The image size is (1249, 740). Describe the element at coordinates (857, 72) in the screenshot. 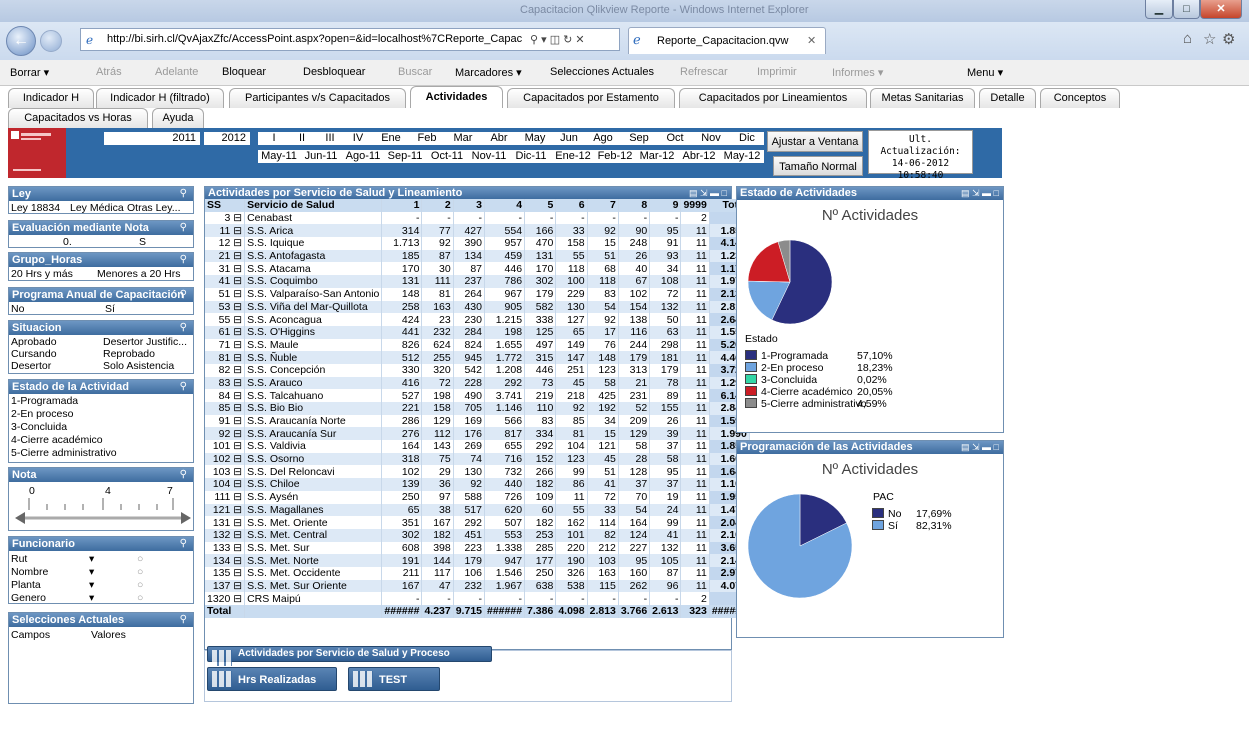

I see `informes-button: Informes ▾` at that location.